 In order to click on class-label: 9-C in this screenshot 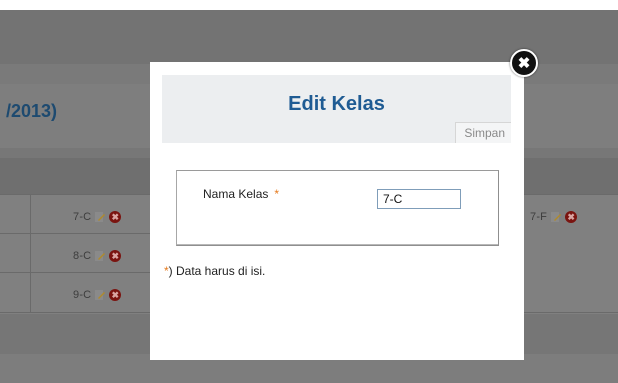, I will do `click(82, 295)`.